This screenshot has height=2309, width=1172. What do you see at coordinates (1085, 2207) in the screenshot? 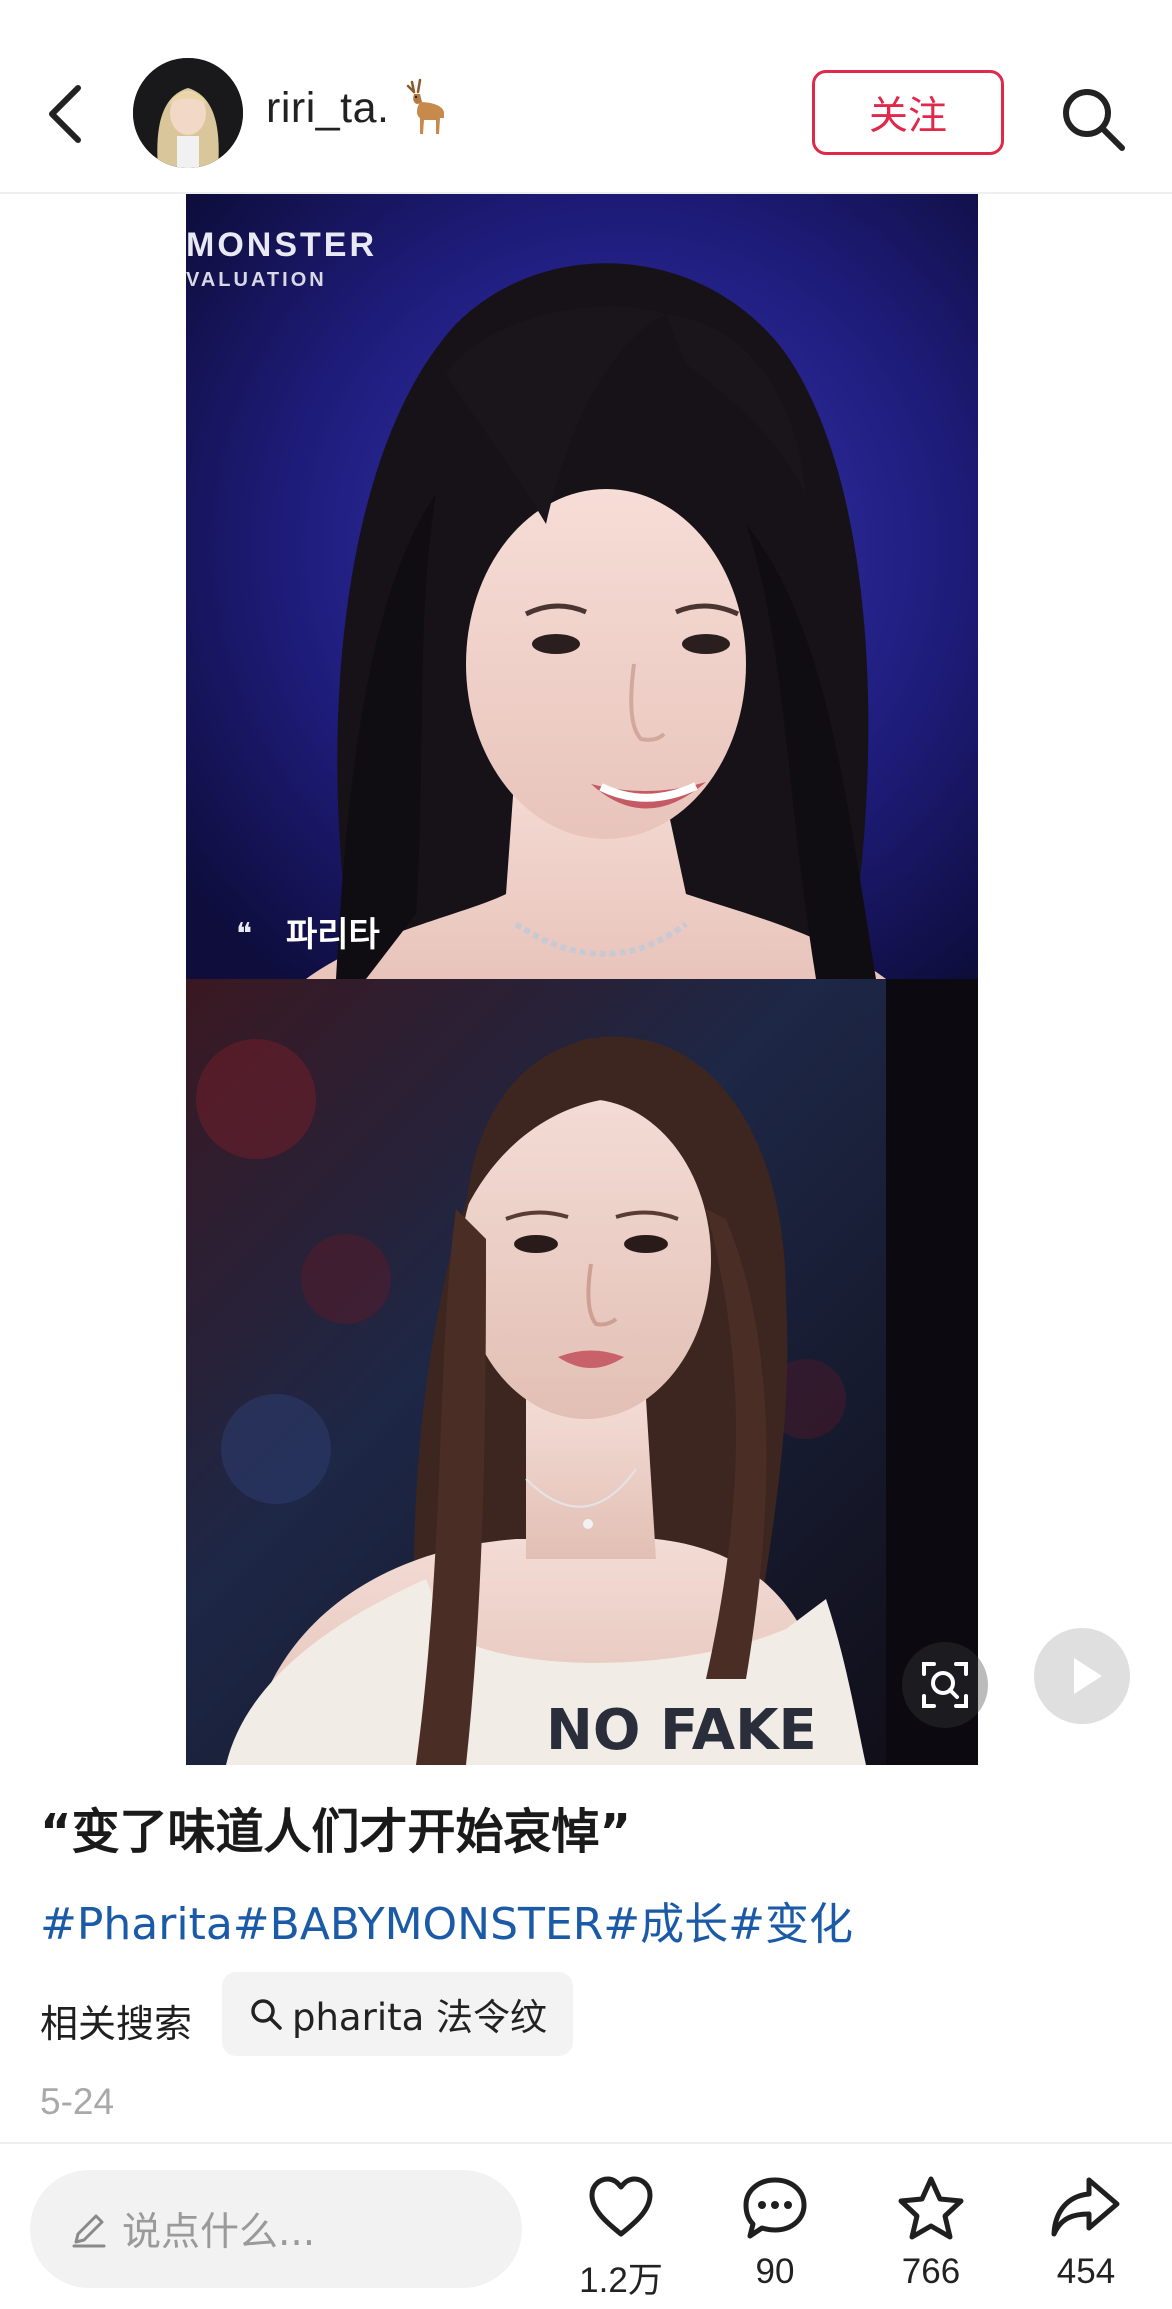
I see `share-icon` at bounding box center [1085, 2207].